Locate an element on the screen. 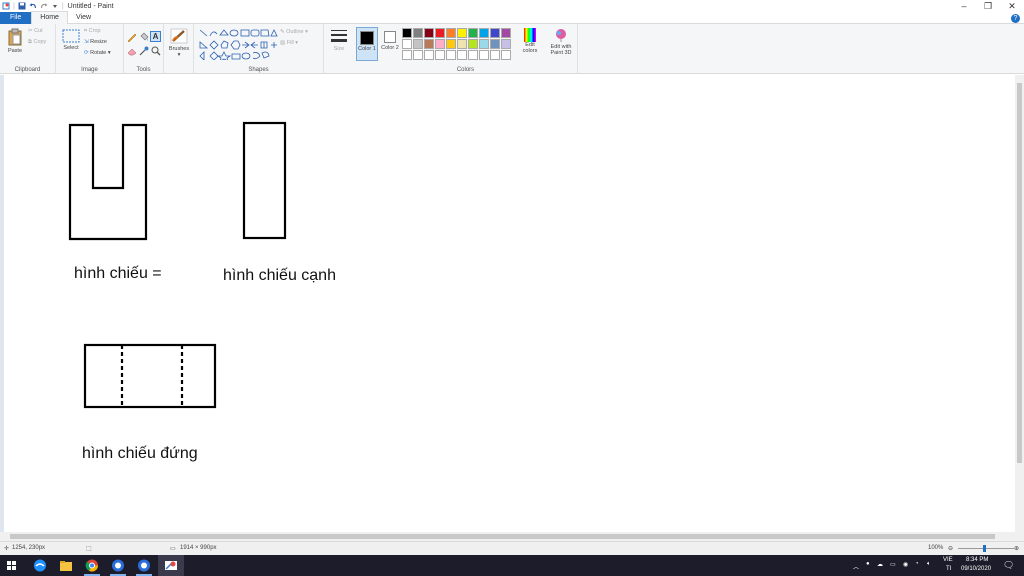  network-icon: ◔ is located at coordinates (917, 564).